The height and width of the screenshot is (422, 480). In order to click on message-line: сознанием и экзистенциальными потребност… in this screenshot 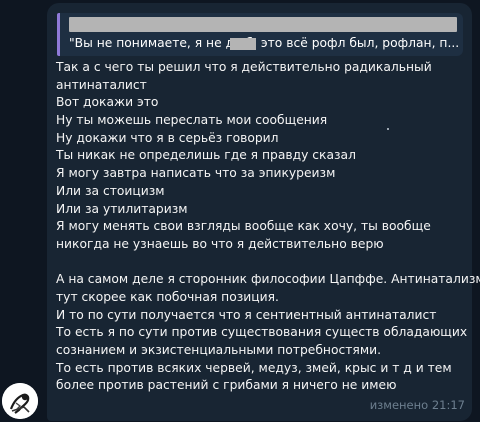, I will do `click(218, 350)`.